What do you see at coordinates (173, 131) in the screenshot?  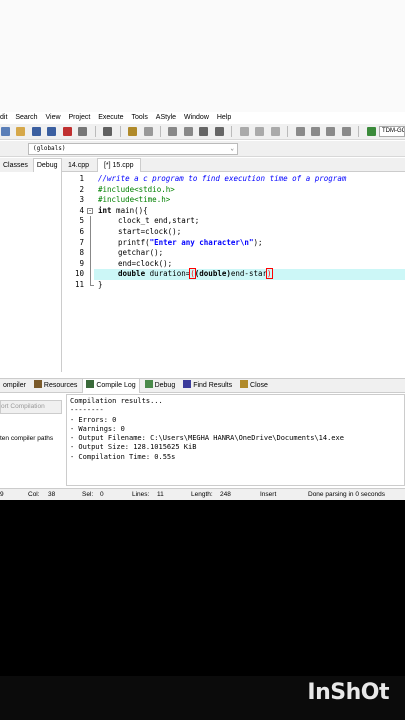 I see `find-icon` at bounding box center [173, 131].